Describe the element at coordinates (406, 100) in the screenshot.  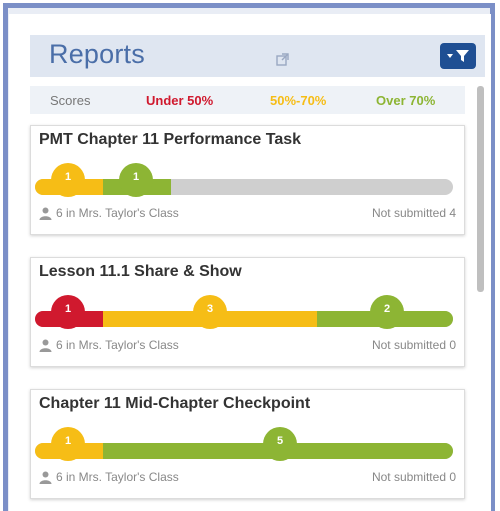
I see `legend-over: Over 70%` at that location.